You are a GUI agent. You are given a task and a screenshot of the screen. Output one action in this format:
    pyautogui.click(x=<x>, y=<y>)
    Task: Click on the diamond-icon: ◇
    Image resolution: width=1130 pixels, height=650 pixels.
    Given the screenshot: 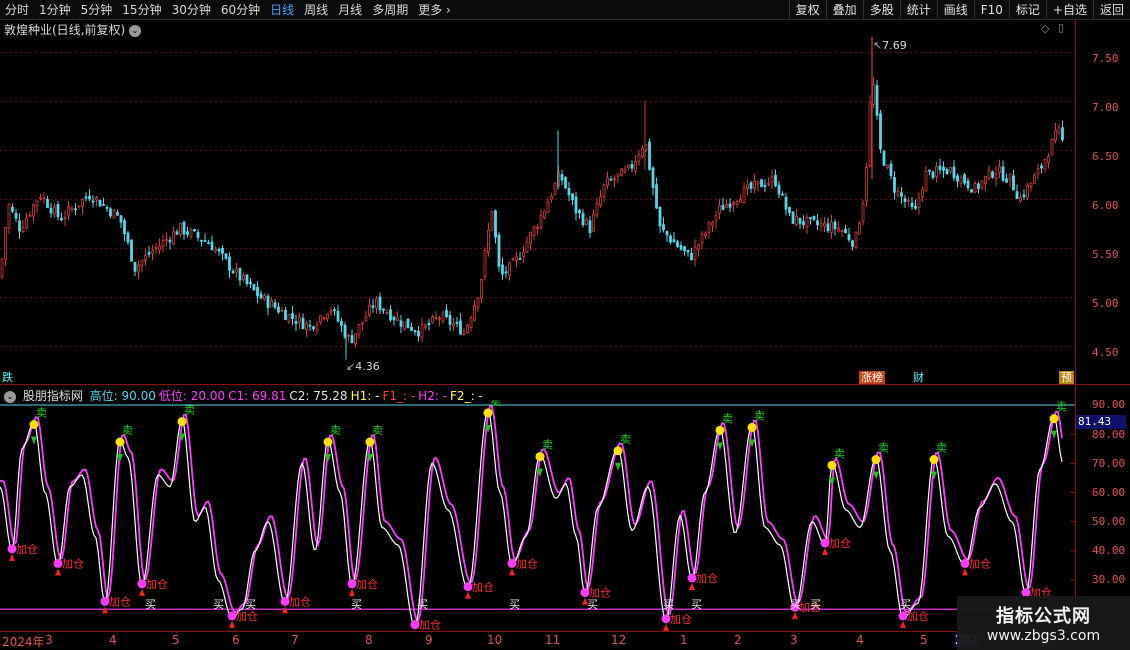 What is the action you would take?
    pyautogui.click(x=1045, y=28)
    